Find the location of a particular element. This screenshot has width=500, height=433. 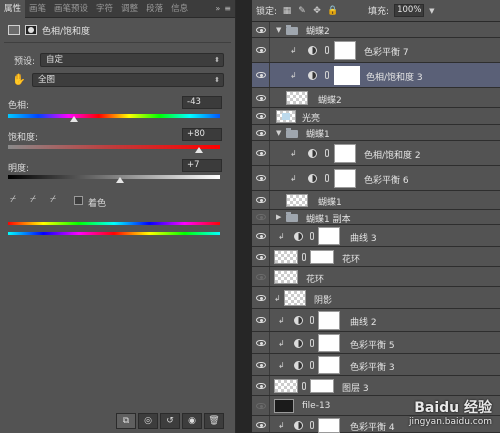

eyedropper-icon: ⌿ is located at coordinates (15, 200).